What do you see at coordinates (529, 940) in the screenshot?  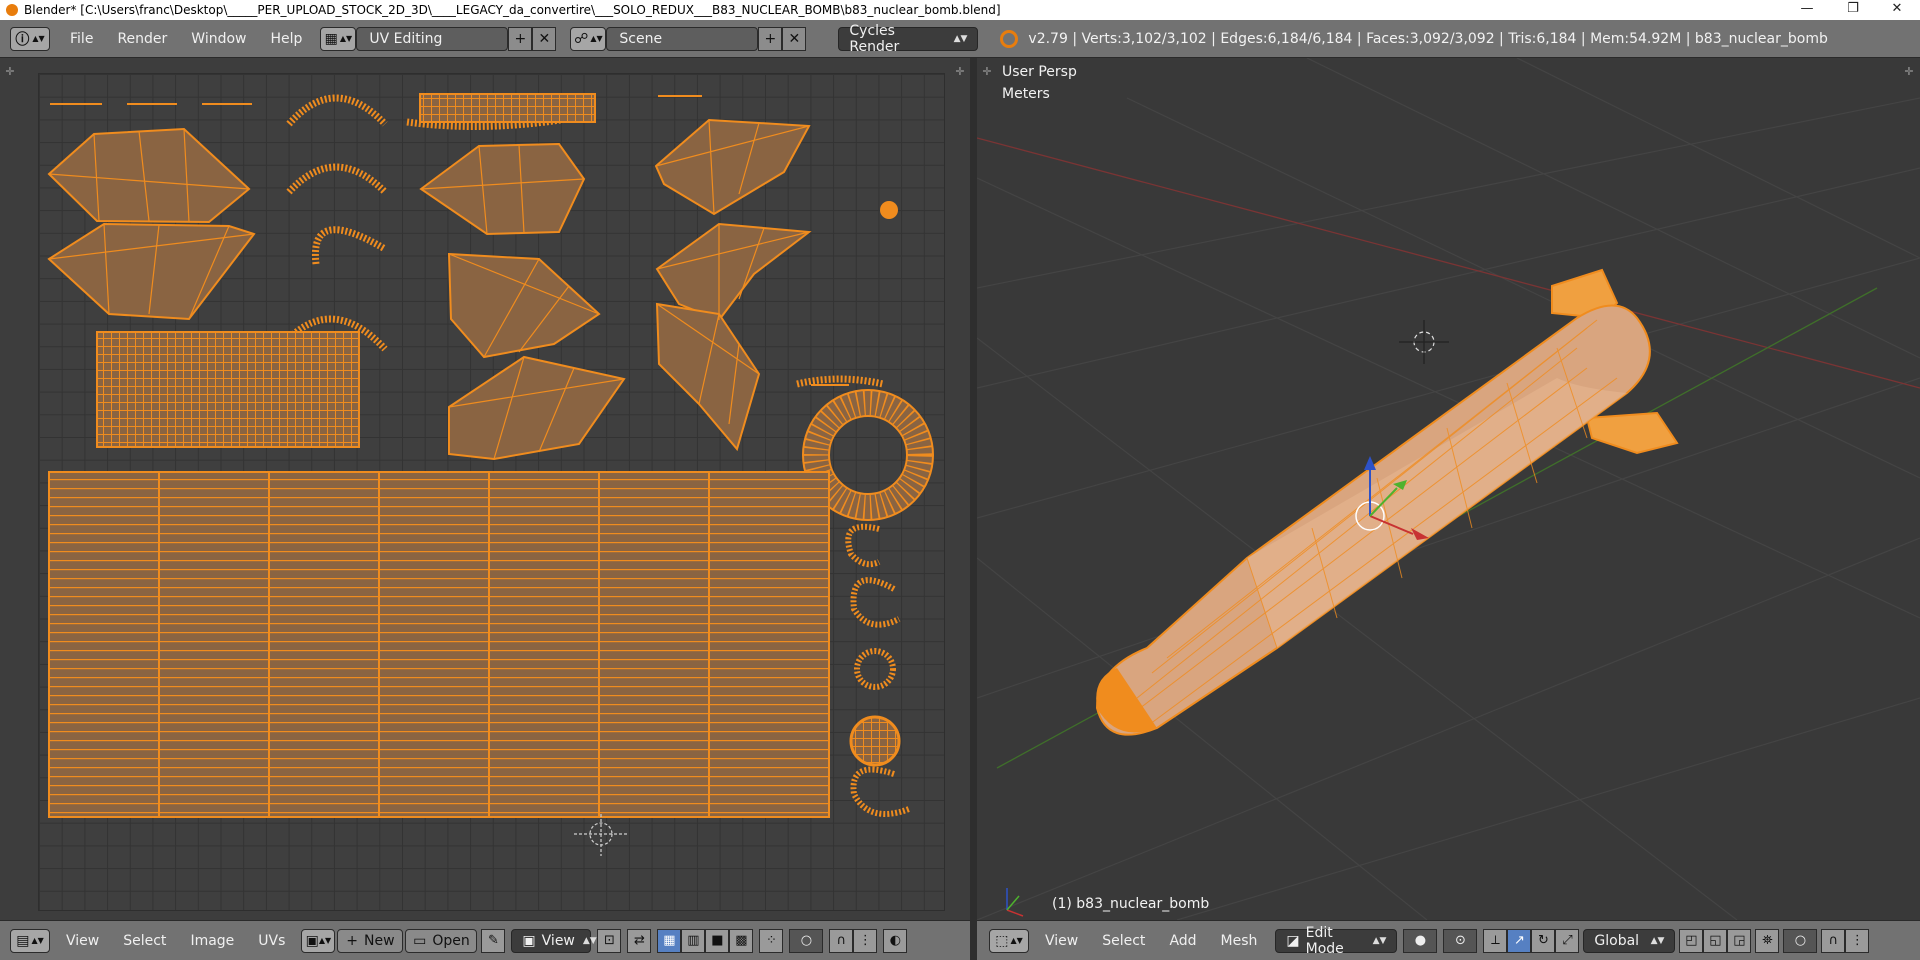 I see `view-icon: ▣` at bounding box center [529, 940].